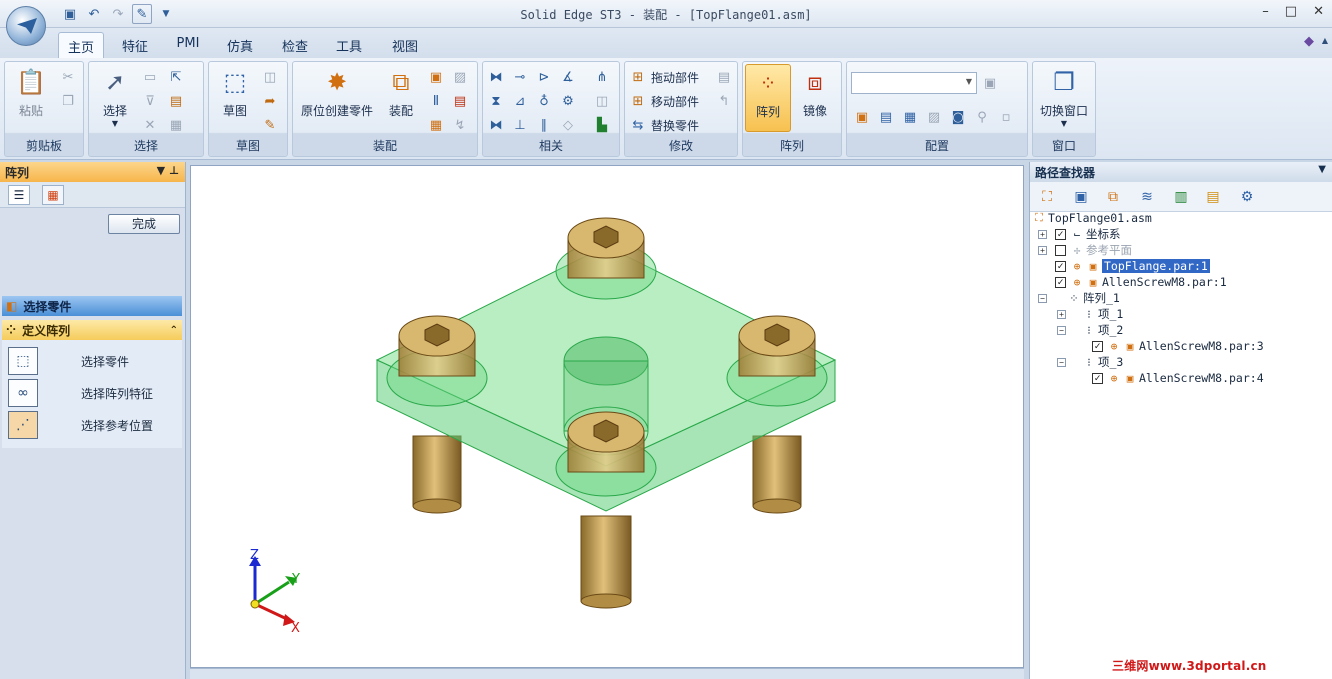 The image size is (1332, 679). What do you see at coordinates (270, 101) in the screenshot?
I see `sketch-project-icon: ➦` at bounding box center [270, 101].